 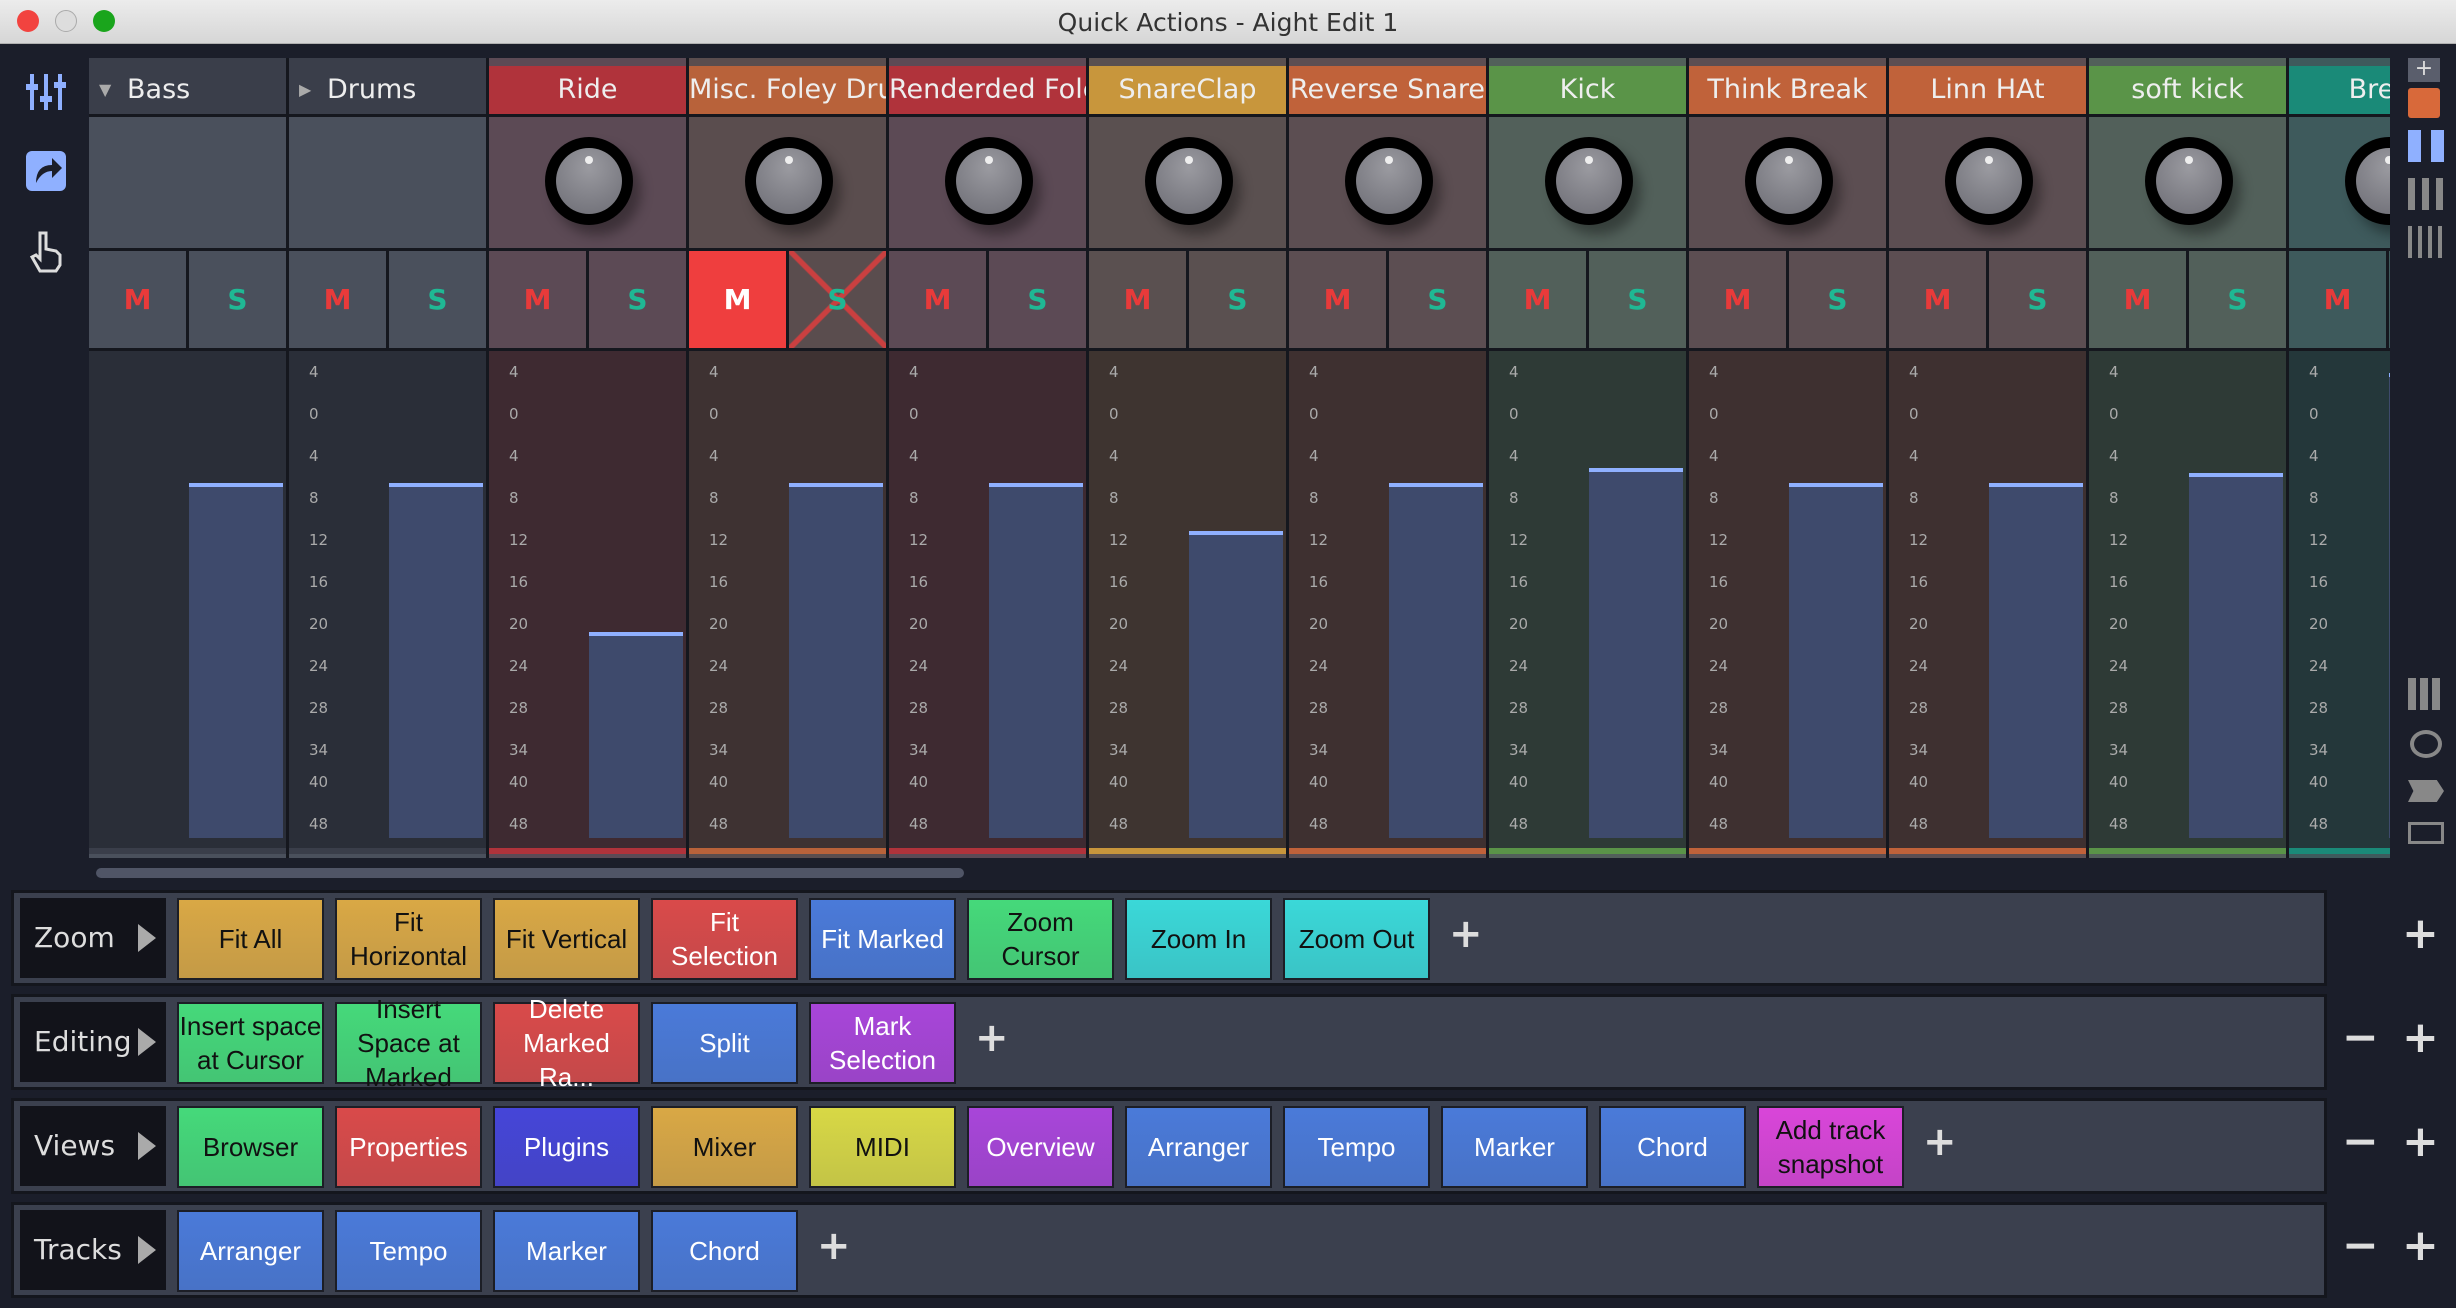 I want to click on row-label: Zoom, so click(x=93, y=938).